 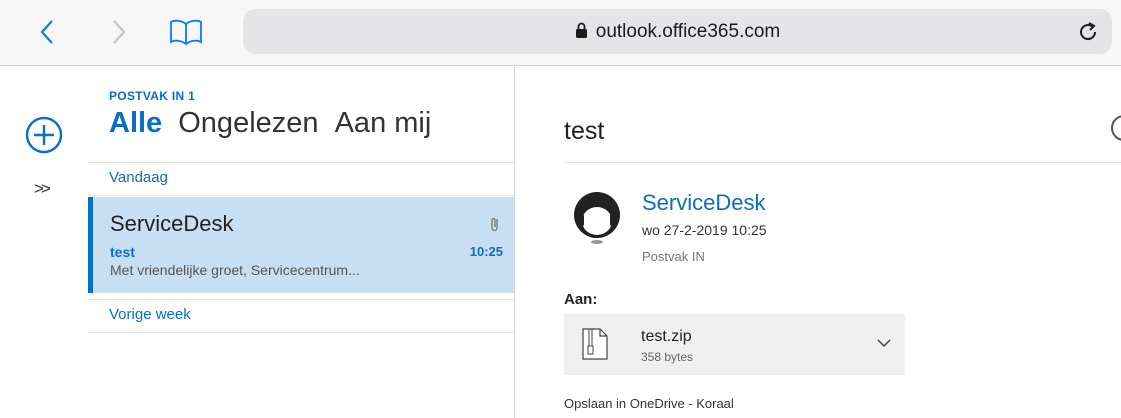 I want to click on zip-file-icon, so click(x=595, y=344).